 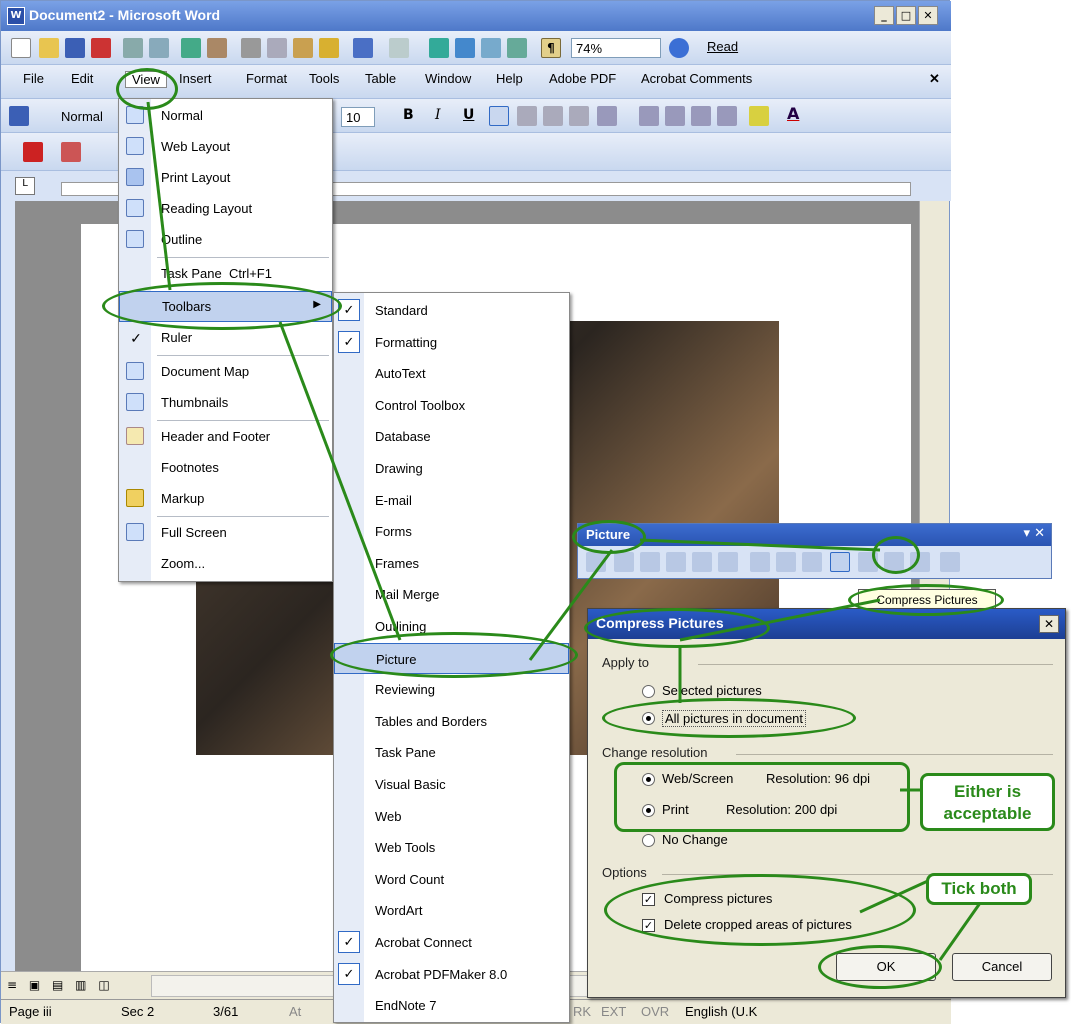 I want to click on tick-both-callout: Tick both, so click(x=979, y=889).